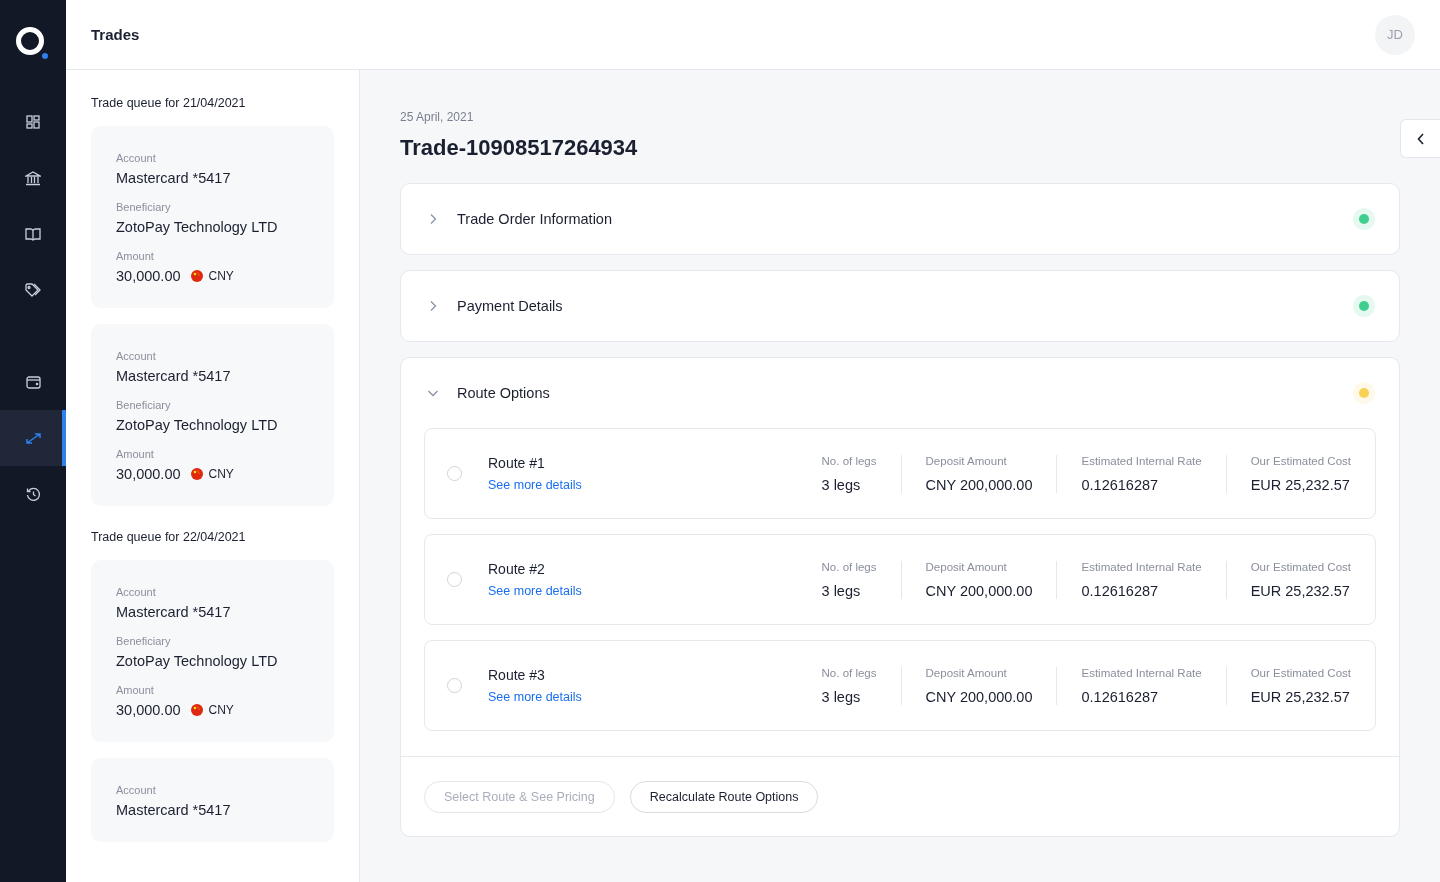 This screenshot has height=882, width=1440. What do you see at coordinates (33, 178) in the screenshot?
I see `bank-icon` at bounding box center [33, 178].